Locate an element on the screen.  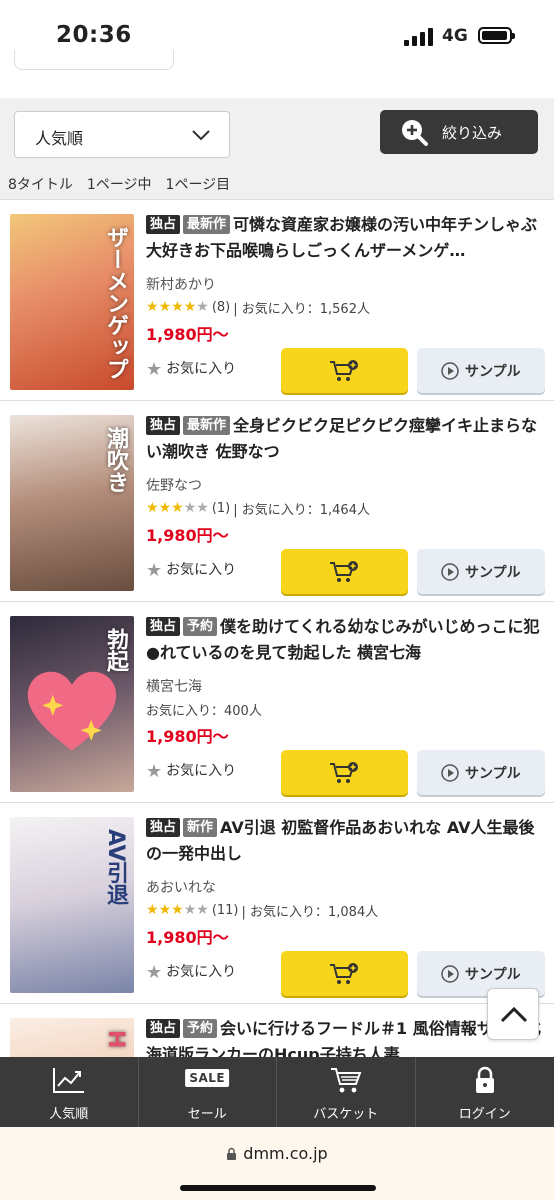
badge-status: 最新作 is located at coordinates (207, 425).